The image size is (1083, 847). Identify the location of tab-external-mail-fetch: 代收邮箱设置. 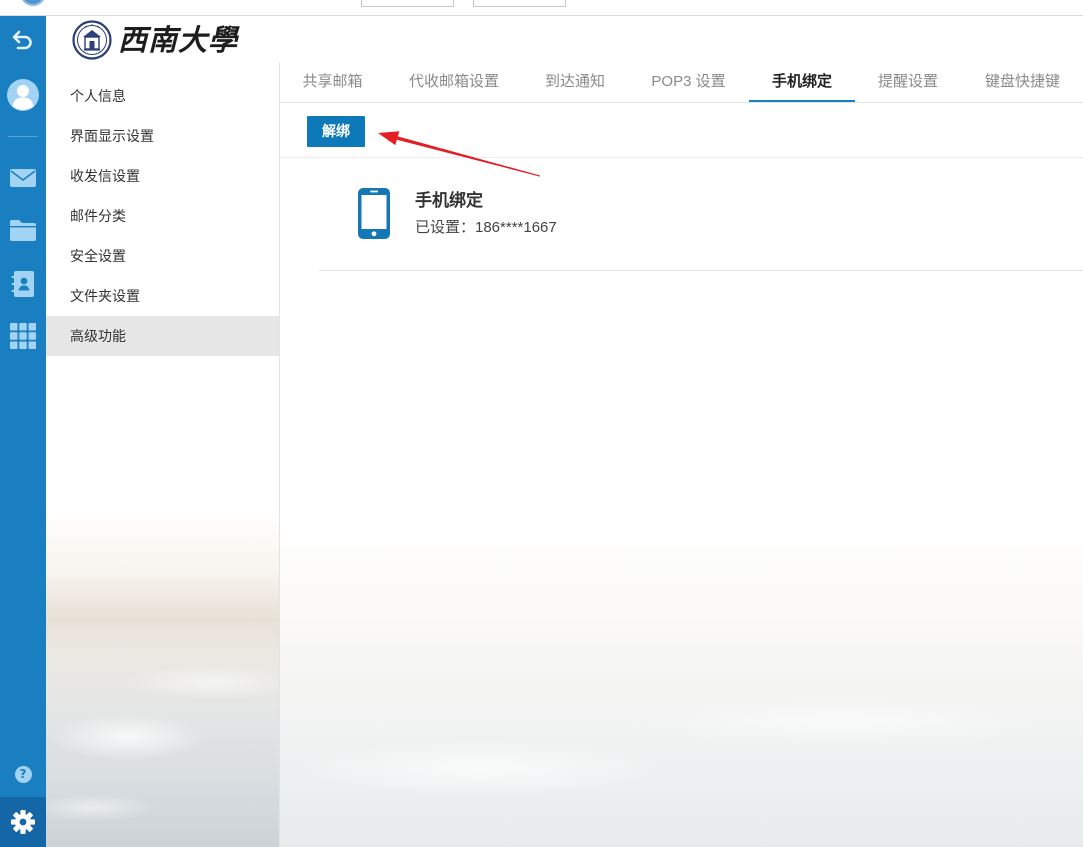
(454, 82).